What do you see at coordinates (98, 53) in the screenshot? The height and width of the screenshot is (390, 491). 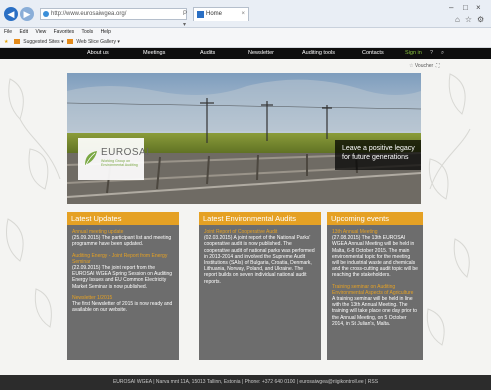 I see `nav-about-us: About us` at bounding box center [98, 53].